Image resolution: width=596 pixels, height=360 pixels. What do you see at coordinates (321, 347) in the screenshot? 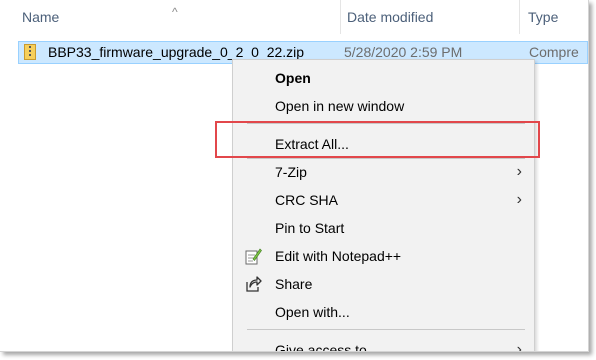
I see `menu-item-label: Give access to` at bounding box center [321, 347].